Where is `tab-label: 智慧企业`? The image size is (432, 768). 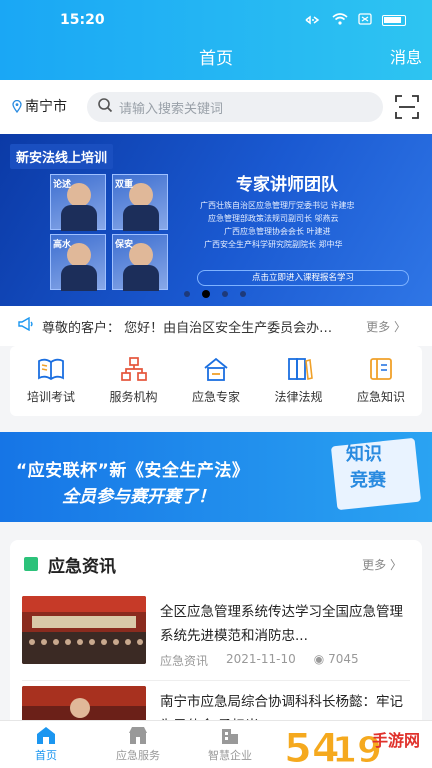
tab-label: 智慧企业 is located at coordinates (230, 755).